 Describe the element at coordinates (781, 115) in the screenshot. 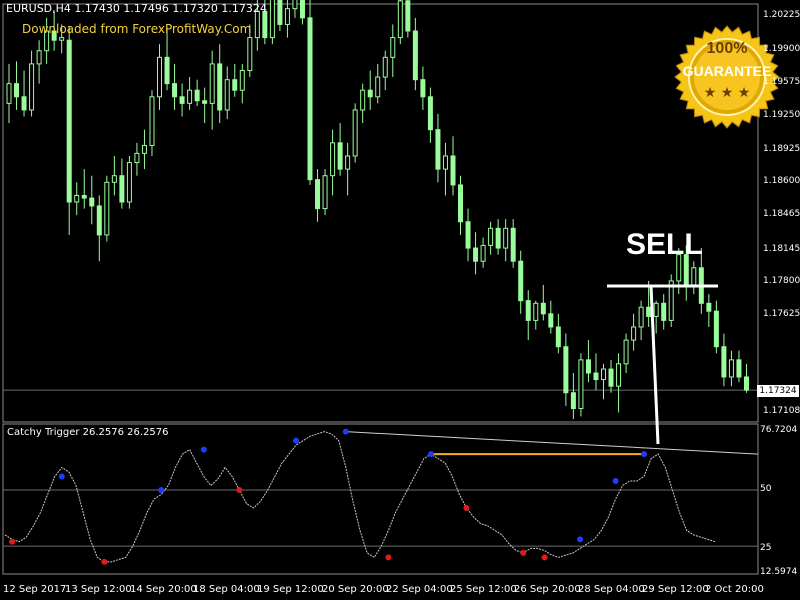

I see `price-tick-label: 1.19250` at that location.